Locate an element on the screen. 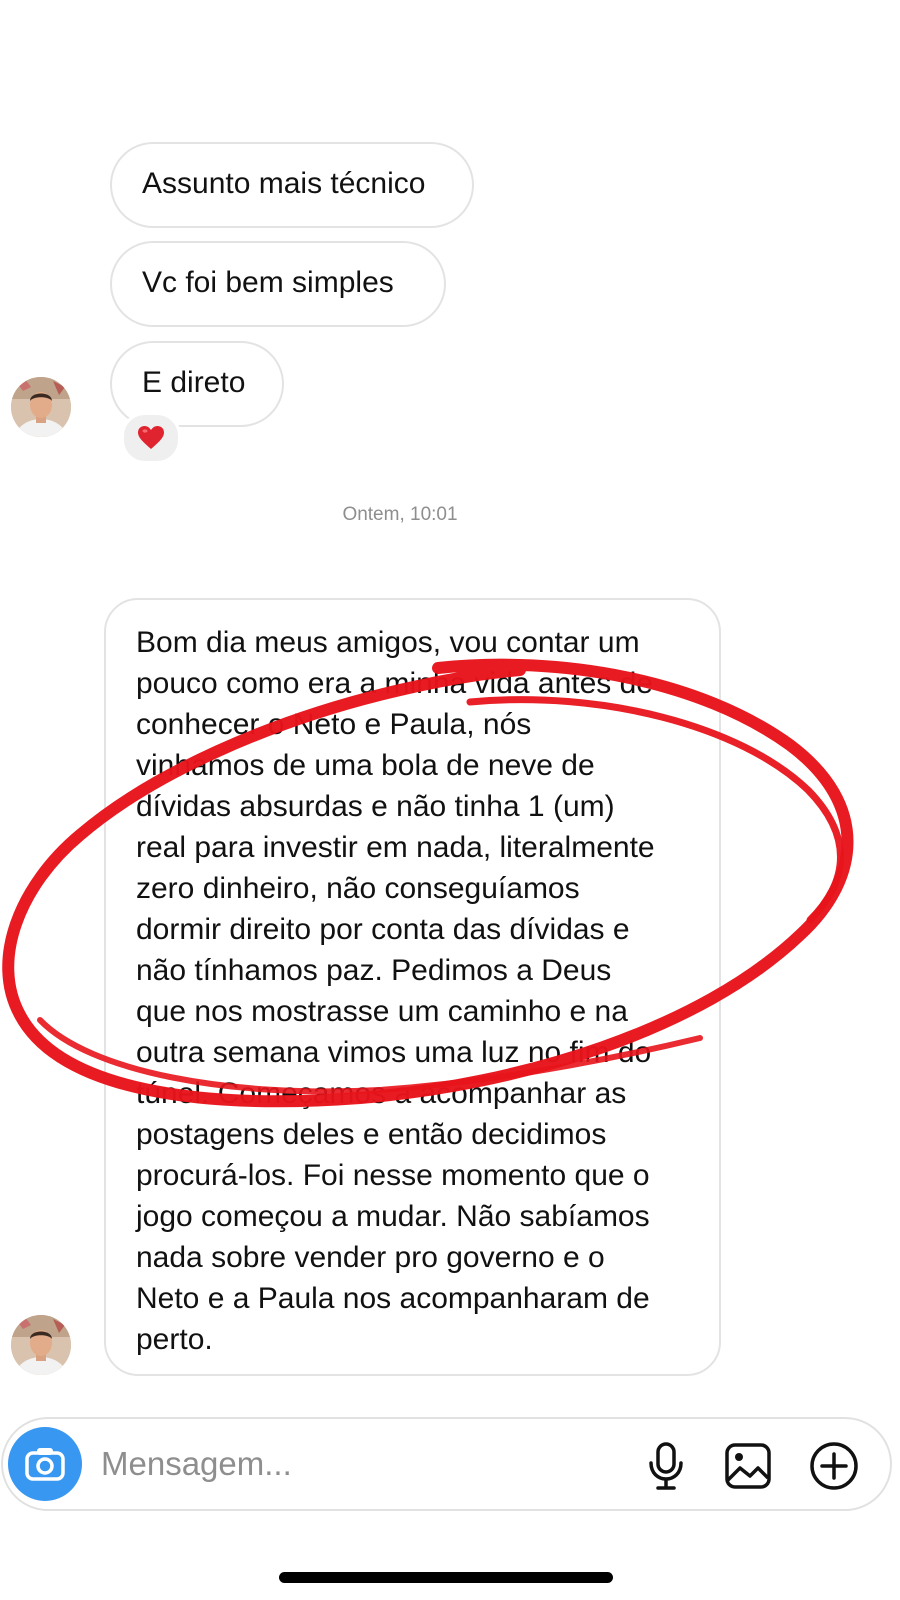  message-line: pouco como era a minha vida antes de is located at coordinates (394, 683).